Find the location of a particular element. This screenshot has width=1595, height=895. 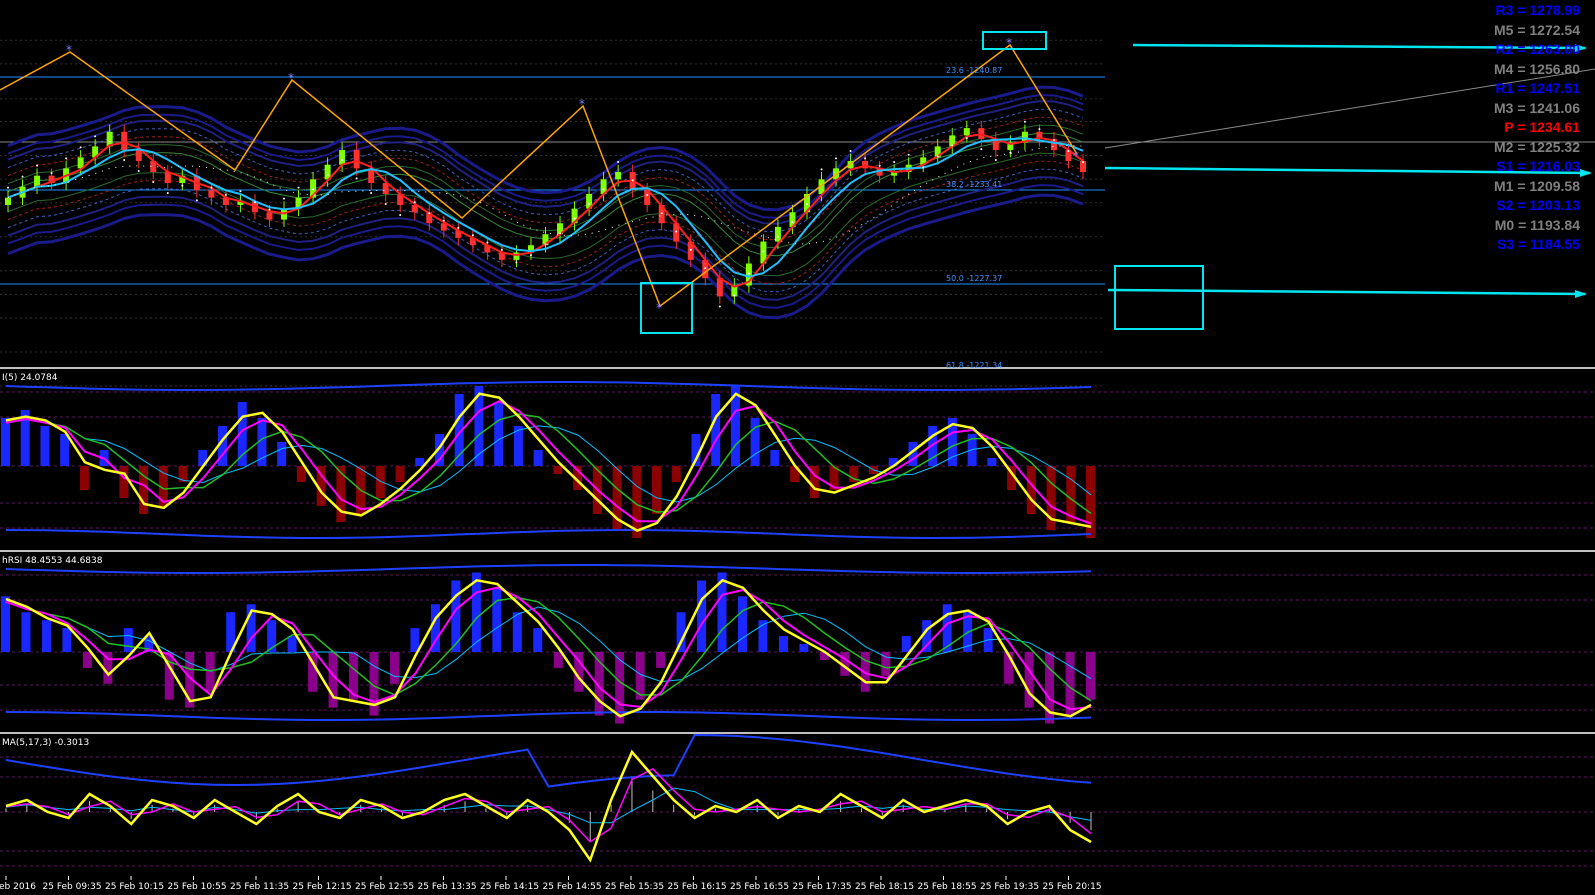

highlight-box-low is located at coordinates (666, 308).